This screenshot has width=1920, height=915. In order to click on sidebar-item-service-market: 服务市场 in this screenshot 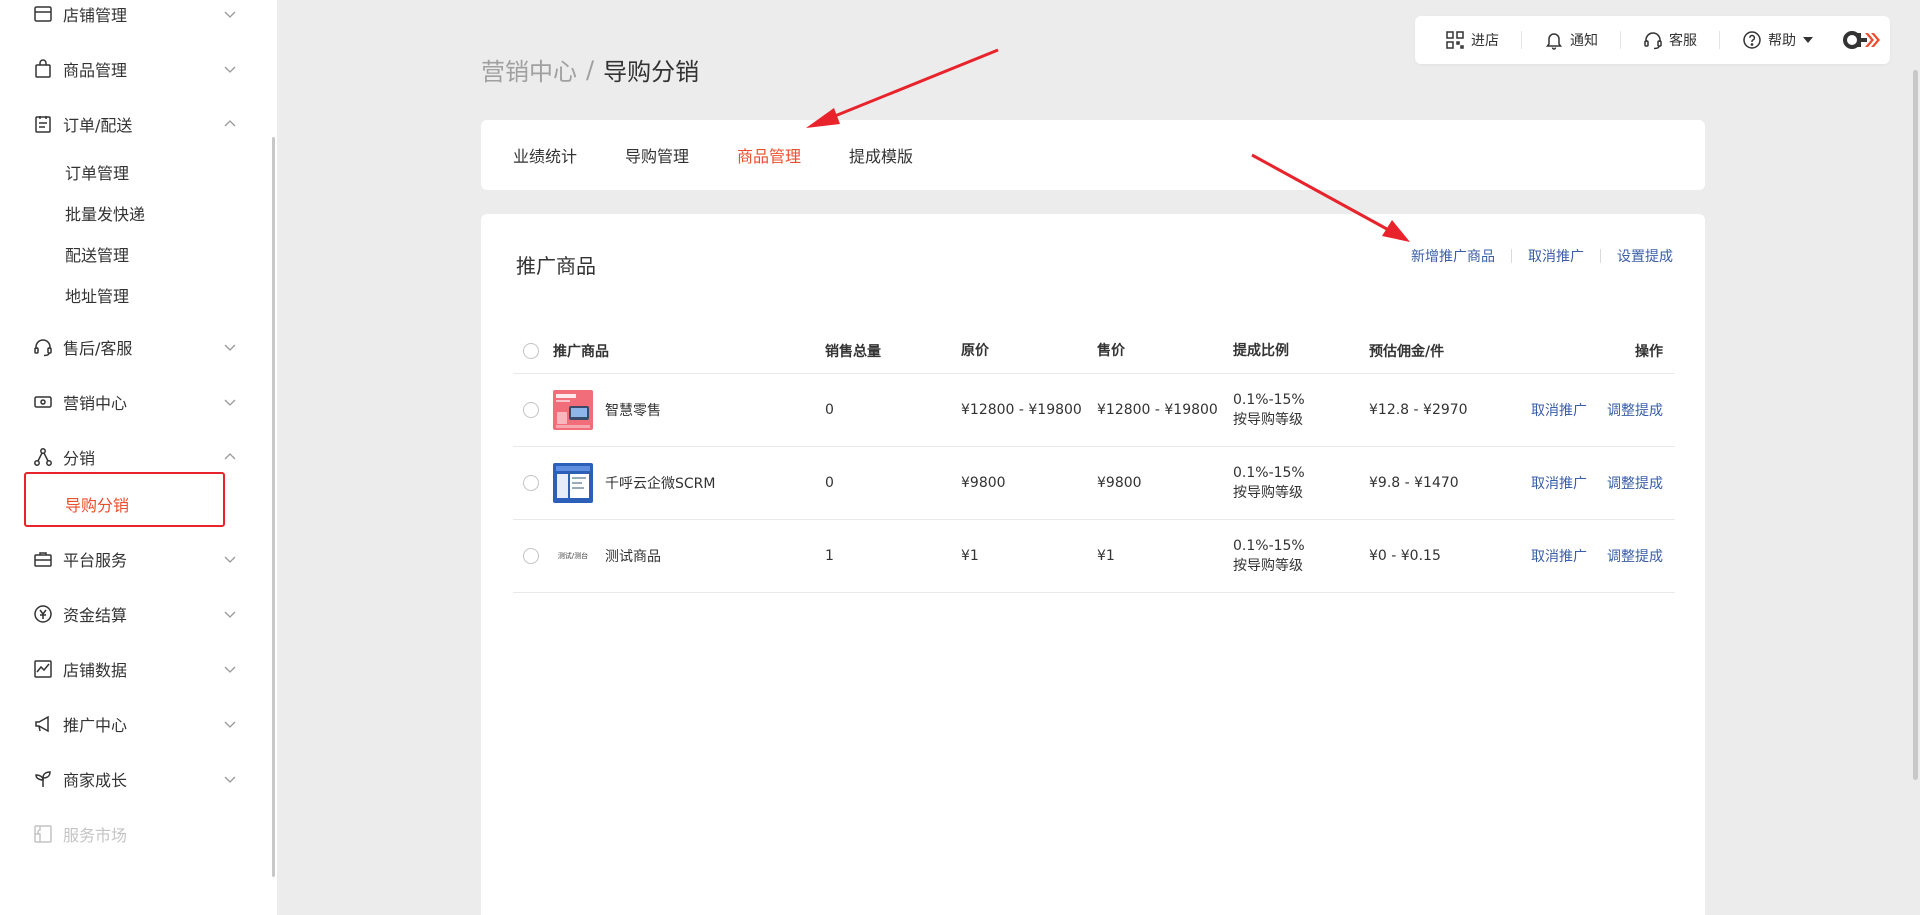, I will do `click(137, 834)`.